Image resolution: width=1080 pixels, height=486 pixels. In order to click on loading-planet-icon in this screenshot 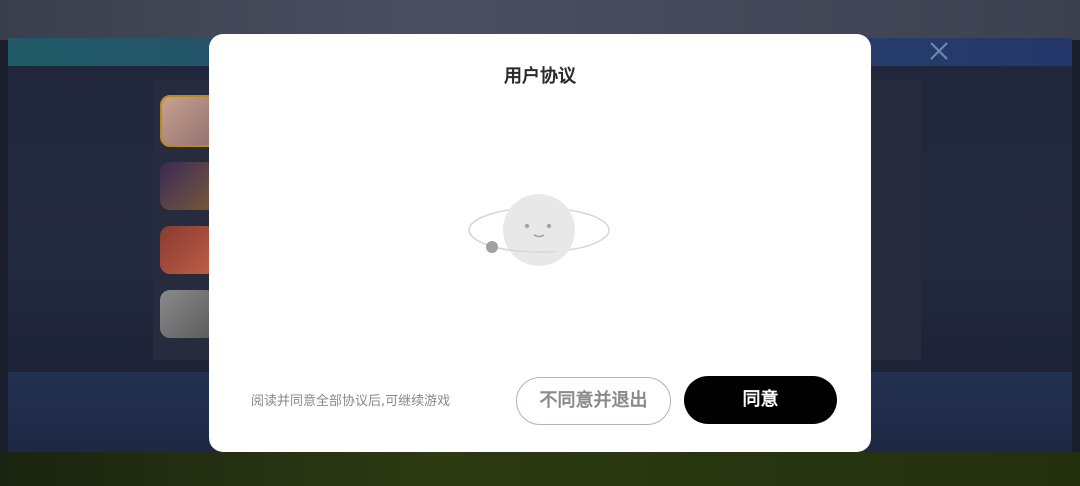, I will do `click(539, 232)`.